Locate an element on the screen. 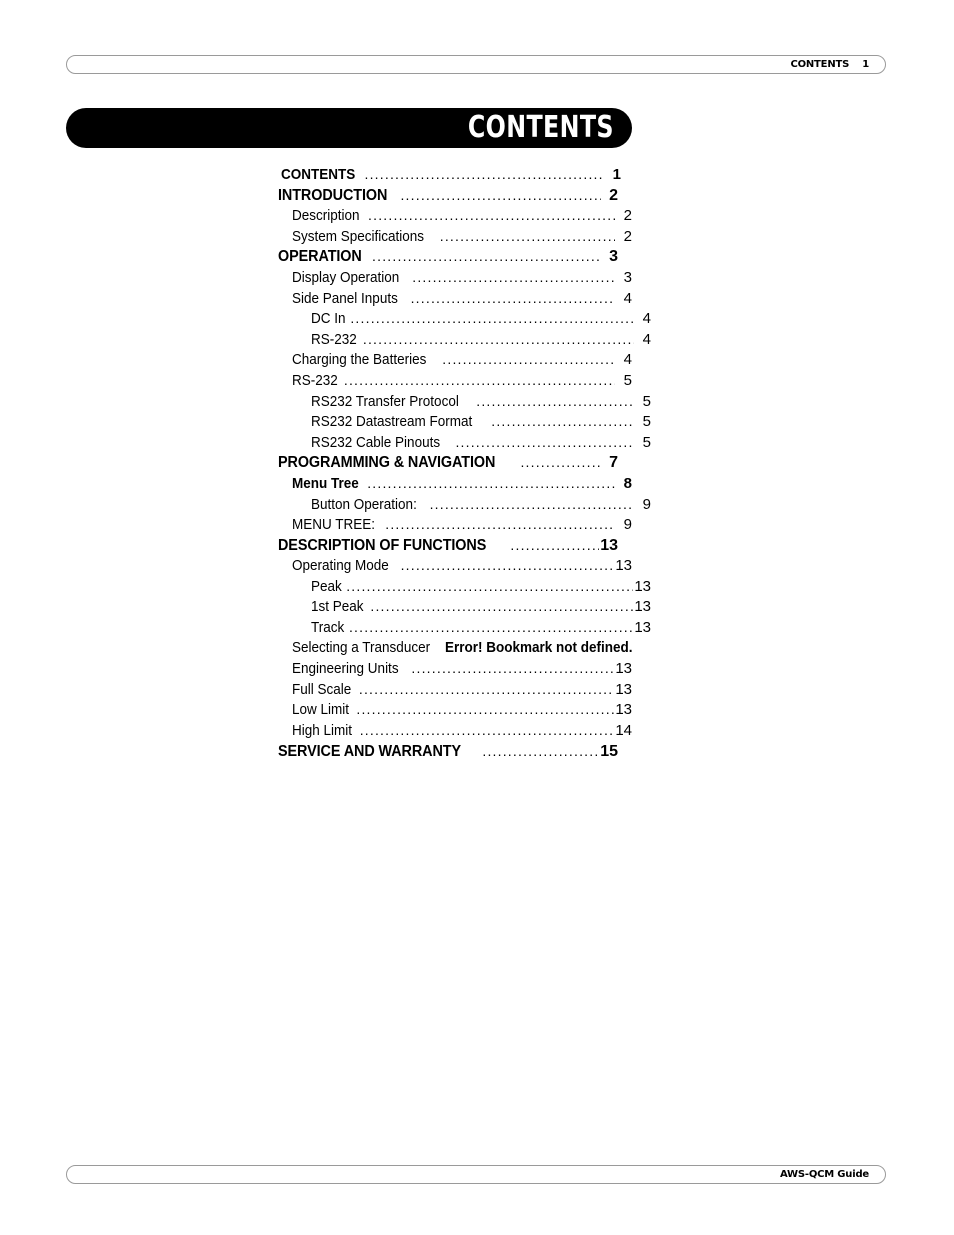  toc-entry-title: SERVICE AND WARRANTY is located at coordinates (370, 751).